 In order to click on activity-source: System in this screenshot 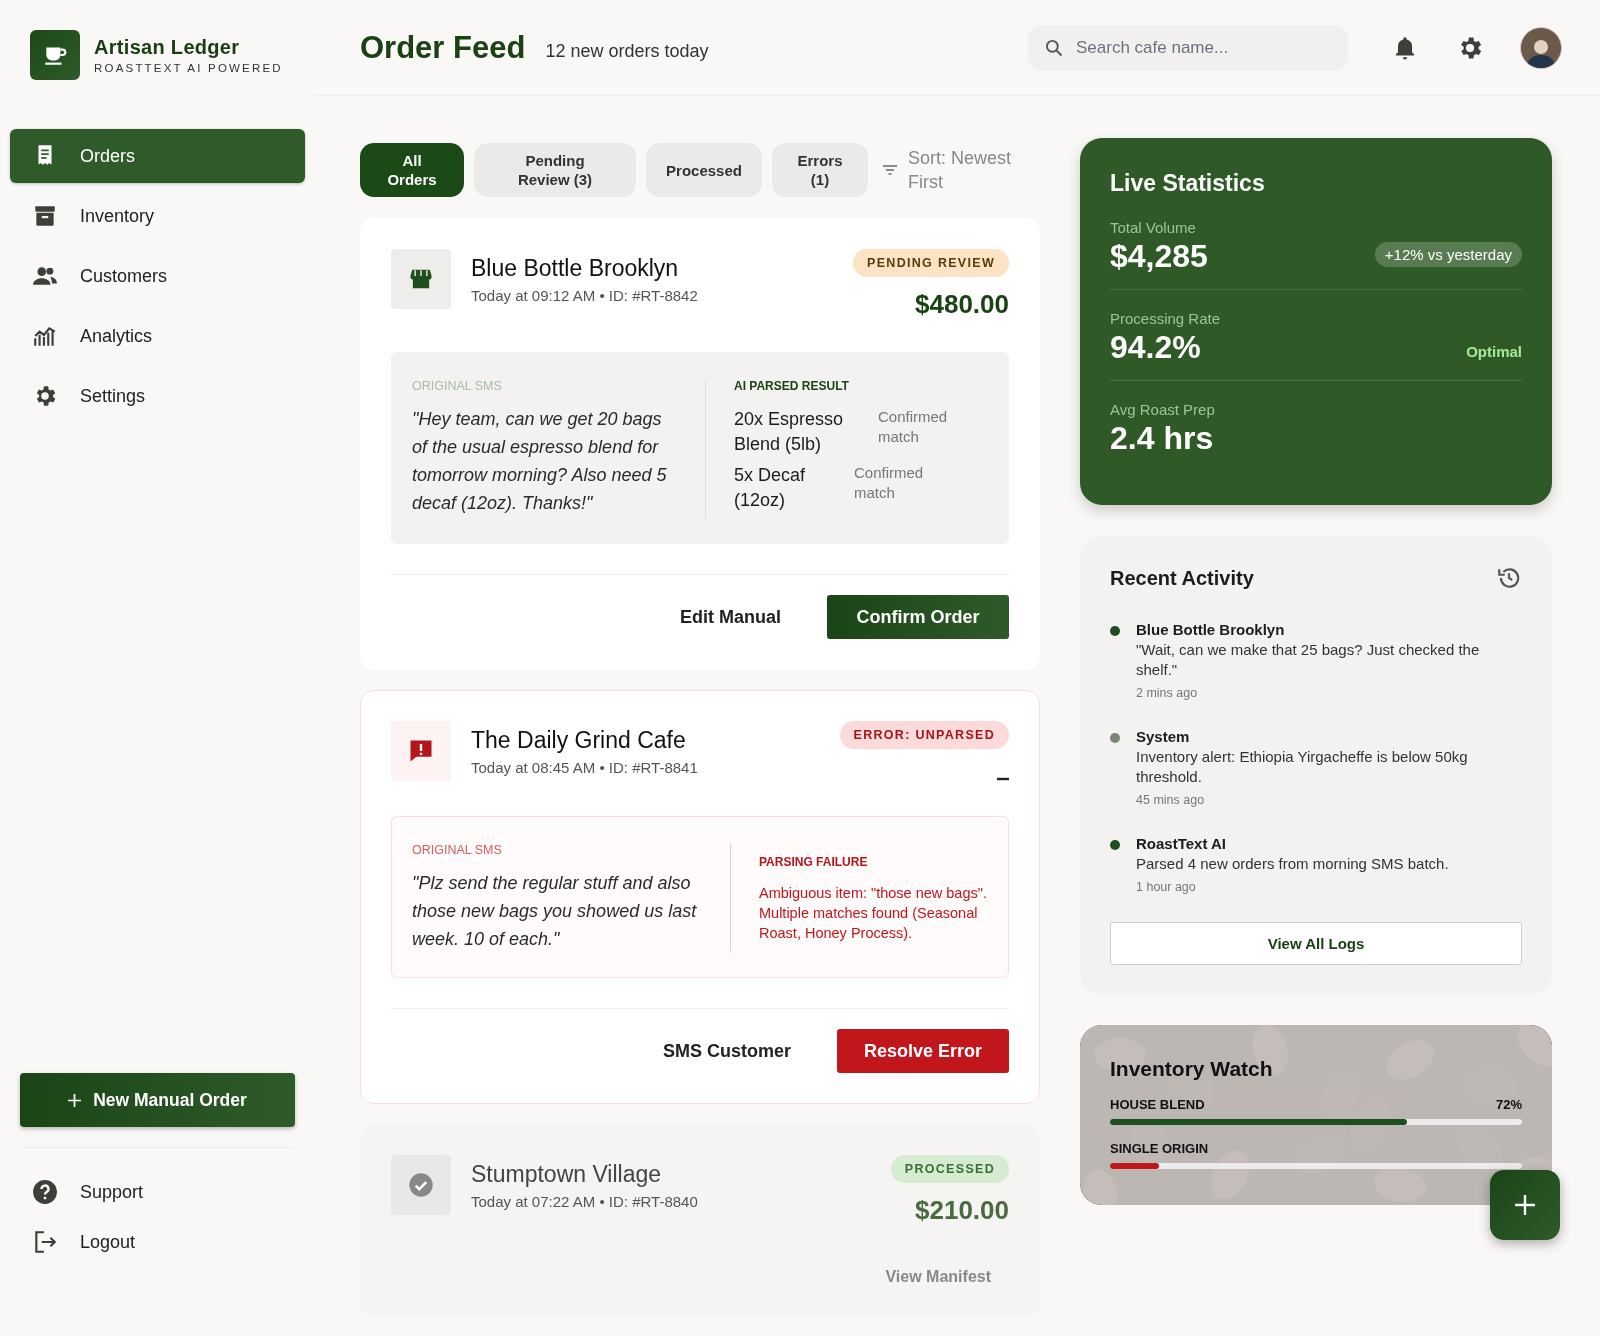, I will do `click(1163, 736)`.